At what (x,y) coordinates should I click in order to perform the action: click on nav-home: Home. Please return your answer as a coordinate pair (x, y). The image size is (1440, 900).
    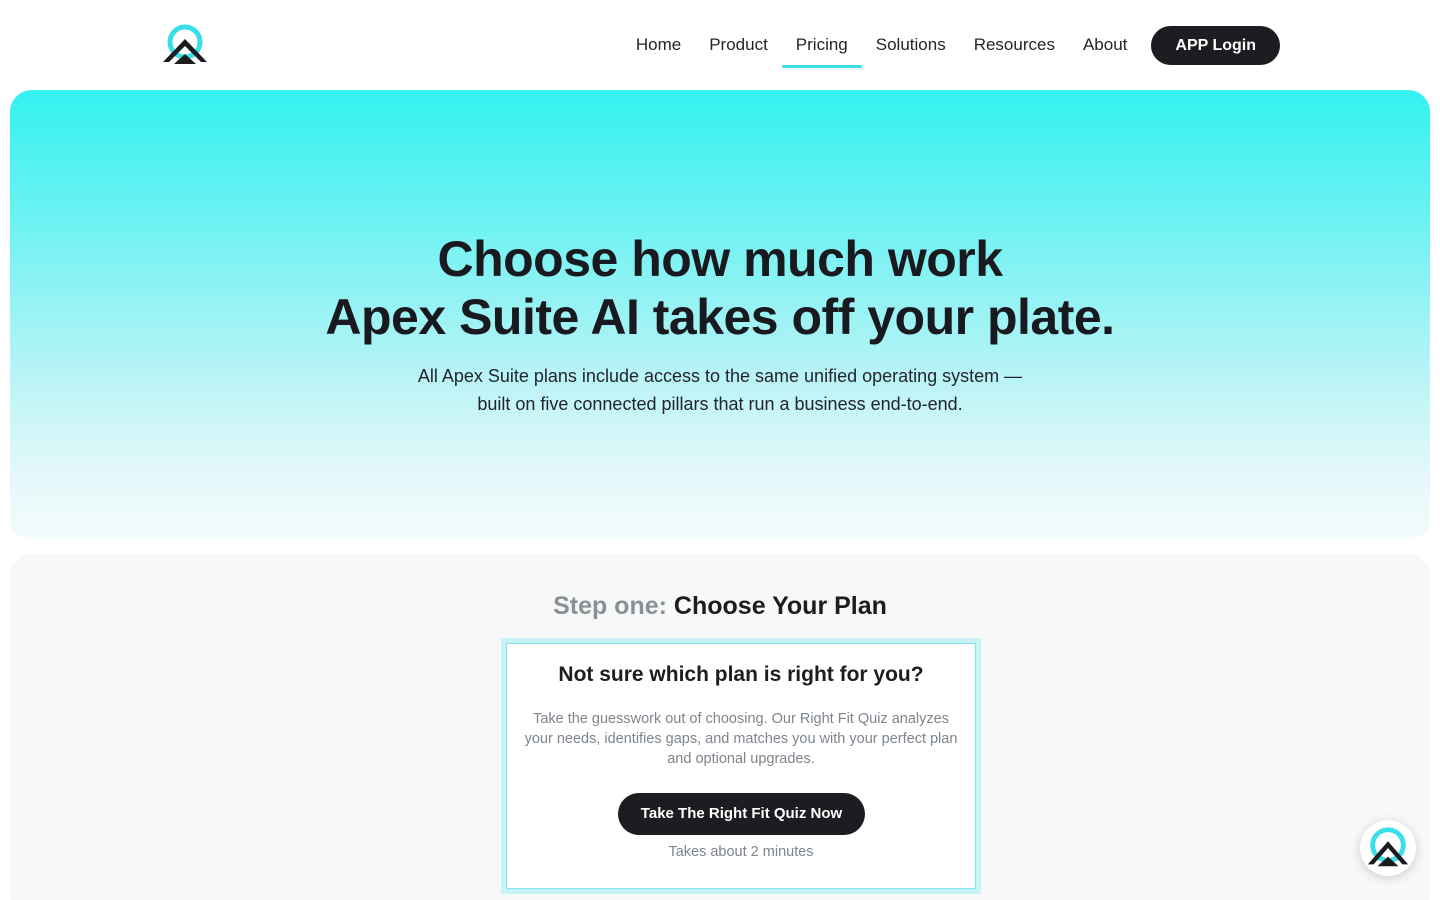
    Looking at the image, I should click on (658, 45).